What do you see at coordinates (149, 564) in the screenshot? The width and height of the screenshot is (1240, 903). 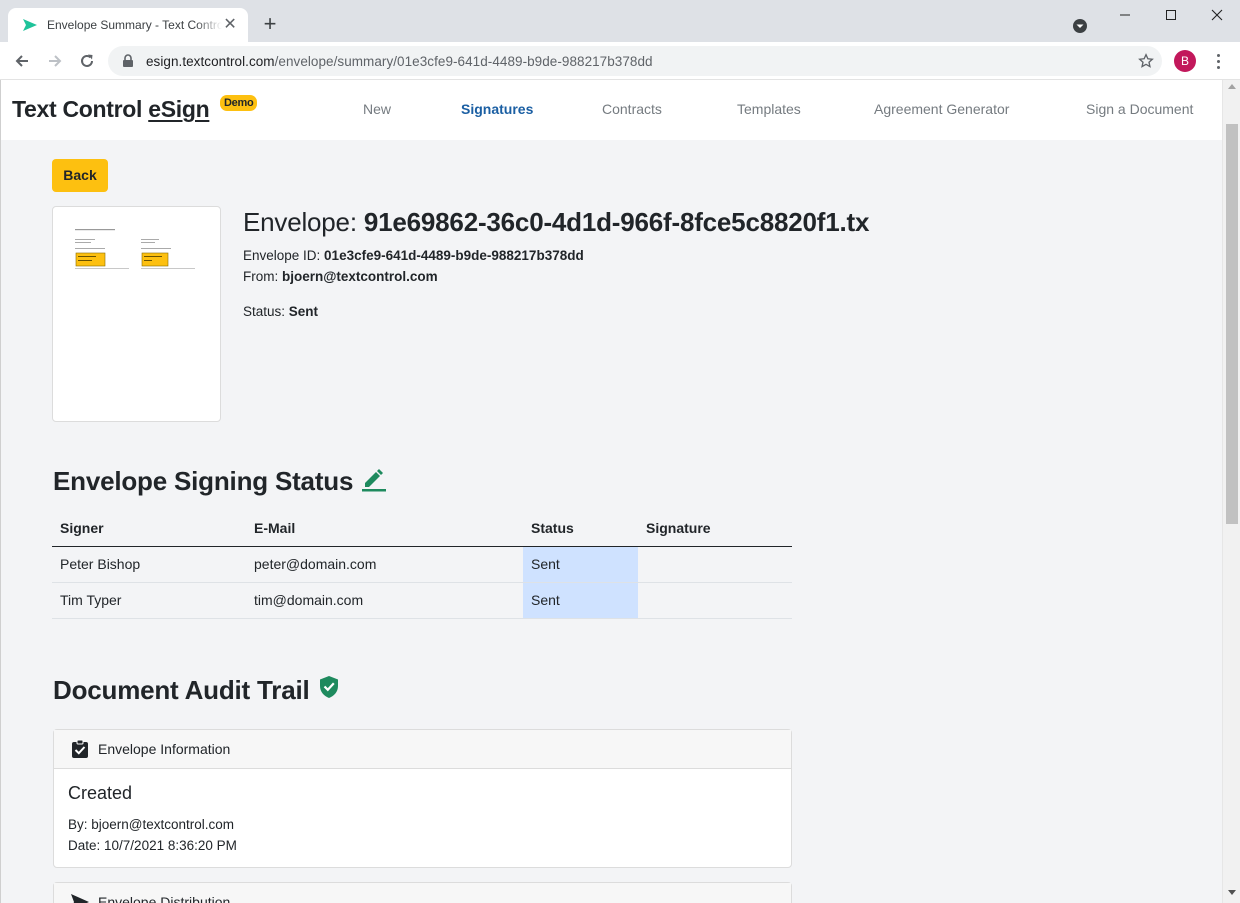 I see `signer-name: Peter Bishop` at bounding box center [149, 564].